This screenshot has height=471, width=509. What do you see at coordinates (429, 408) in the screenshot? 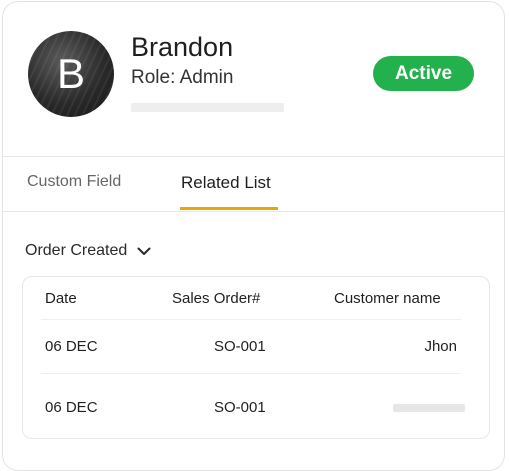
I see `row-2-customer-placeholder` at bounding box center [429, 408].